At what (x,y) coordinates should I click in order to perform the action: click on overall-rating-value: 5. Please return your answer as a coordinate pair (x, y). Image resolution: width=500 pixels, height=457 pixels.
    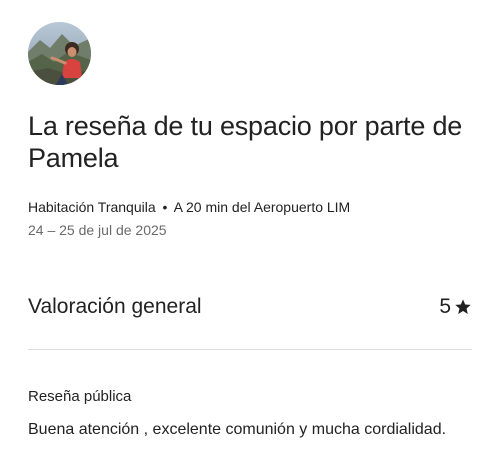
    Looking at the image, I should click on (445, 306).